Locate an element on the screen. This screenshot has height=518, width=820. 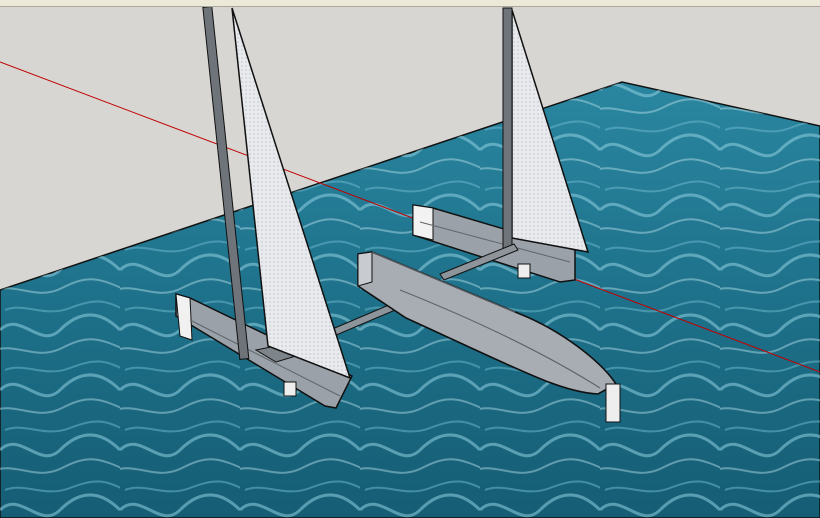
select-tool-icon is located at coordinates (15, 2).